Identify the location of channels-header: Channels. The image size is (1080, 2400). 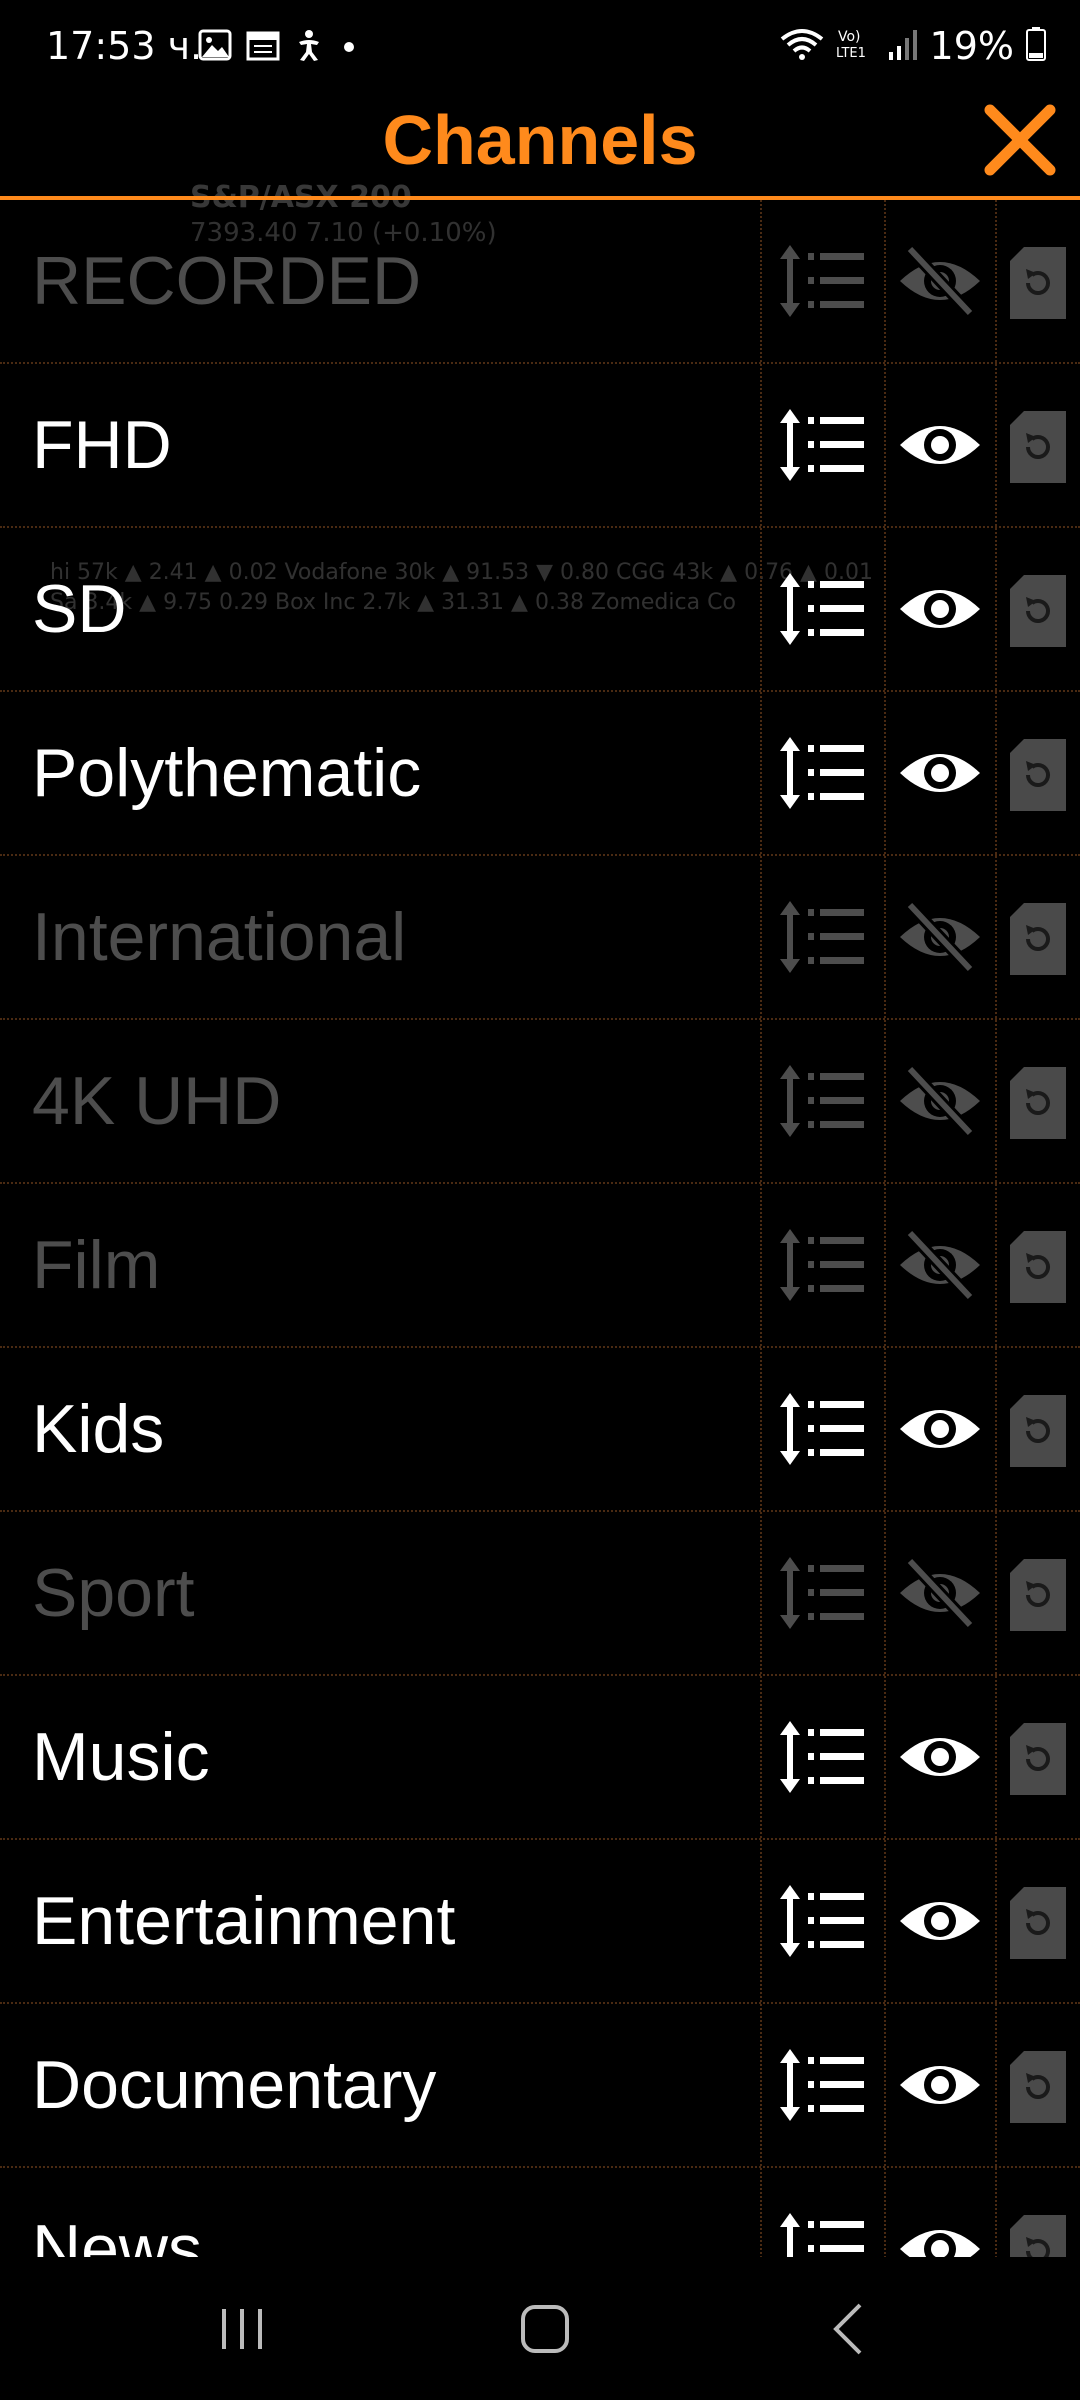
(540, 143).